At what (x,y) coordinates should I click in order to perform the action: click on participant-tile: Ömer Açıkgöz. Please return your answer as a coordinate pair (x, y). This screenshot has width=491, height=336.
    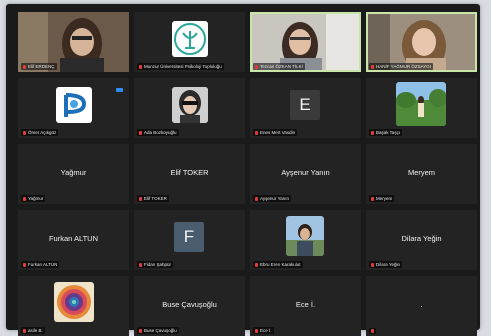
    Looking at the image, I should click on (73, 108).